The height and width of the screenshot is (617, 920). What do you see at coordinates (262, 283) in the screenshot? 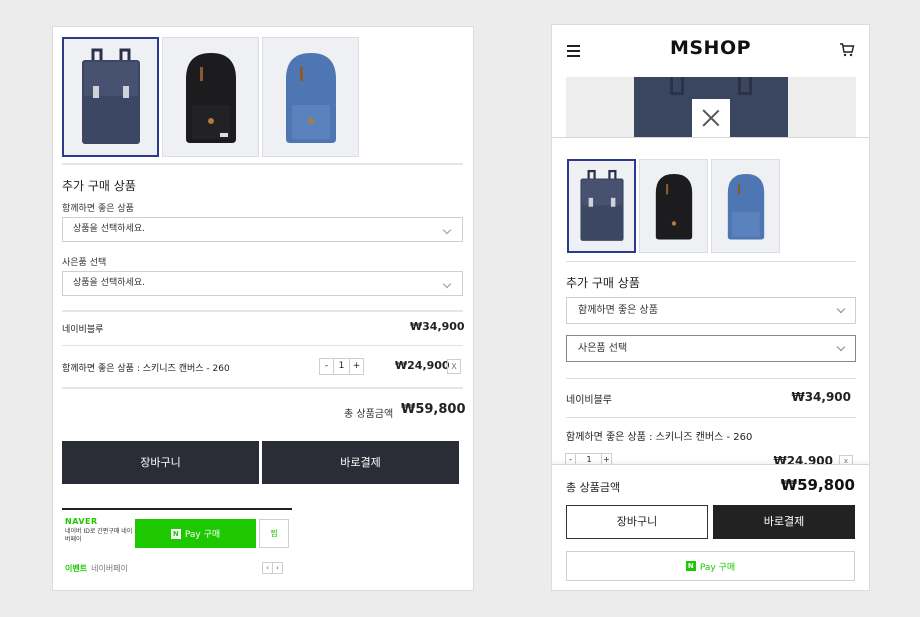
I see `gift-select: 상품을 선택하세요.` at bounding box center [262, 283].